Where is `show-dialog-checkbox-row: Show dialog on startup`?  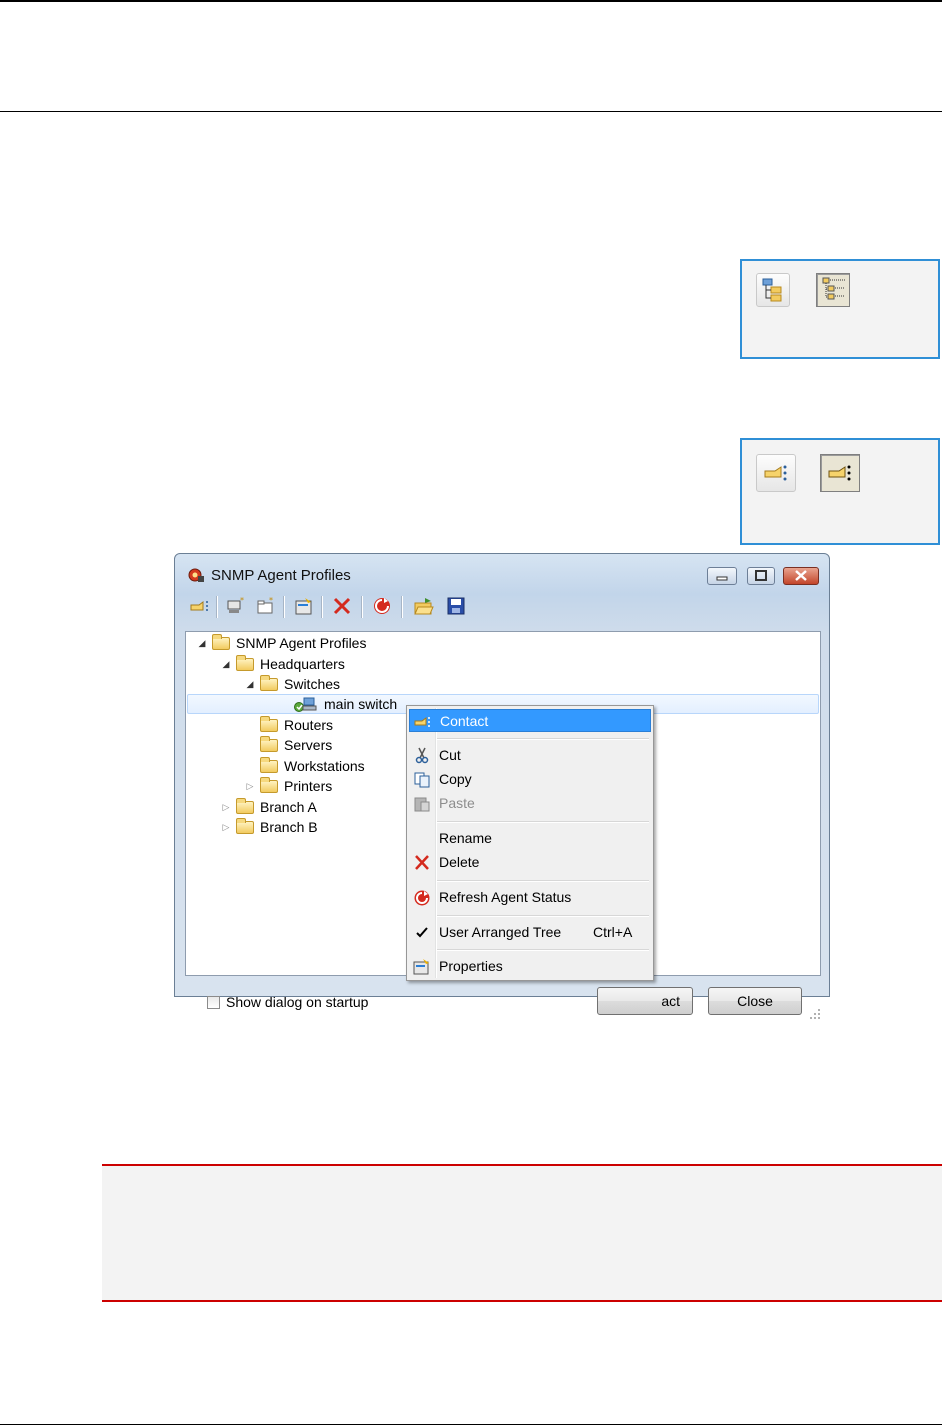
show-dialog-checkbox-row: Show dialog on startup is located at coordinates (287, 1002).